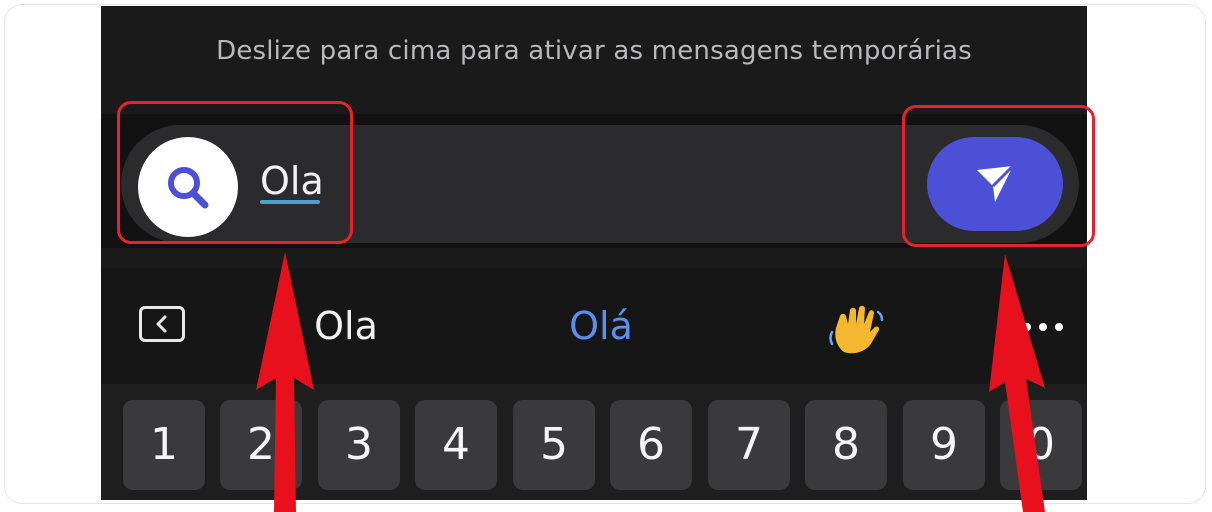 This screenshot has width=1212, height=512. I want to click on chevron-left-icon, so click(161, 324).